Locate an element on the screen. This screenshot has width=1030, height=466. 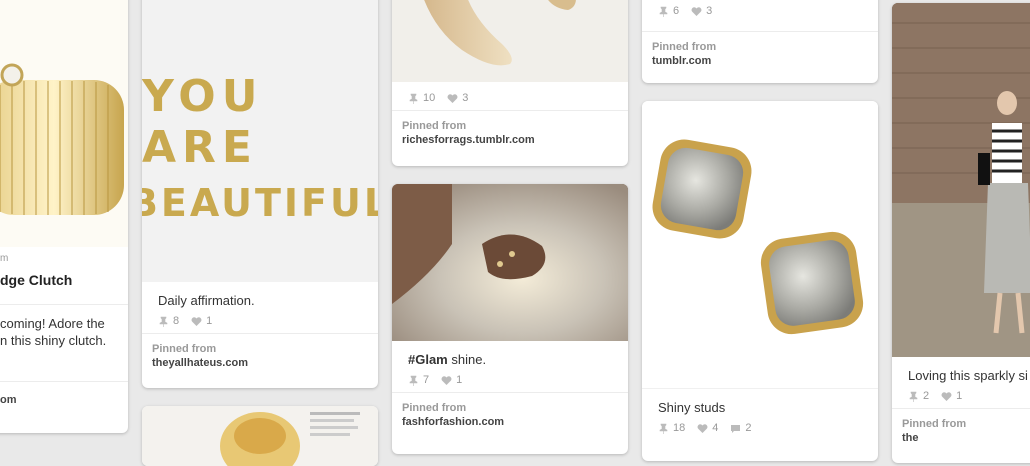
gold-clutch-image is located at coordinates (62, 139).